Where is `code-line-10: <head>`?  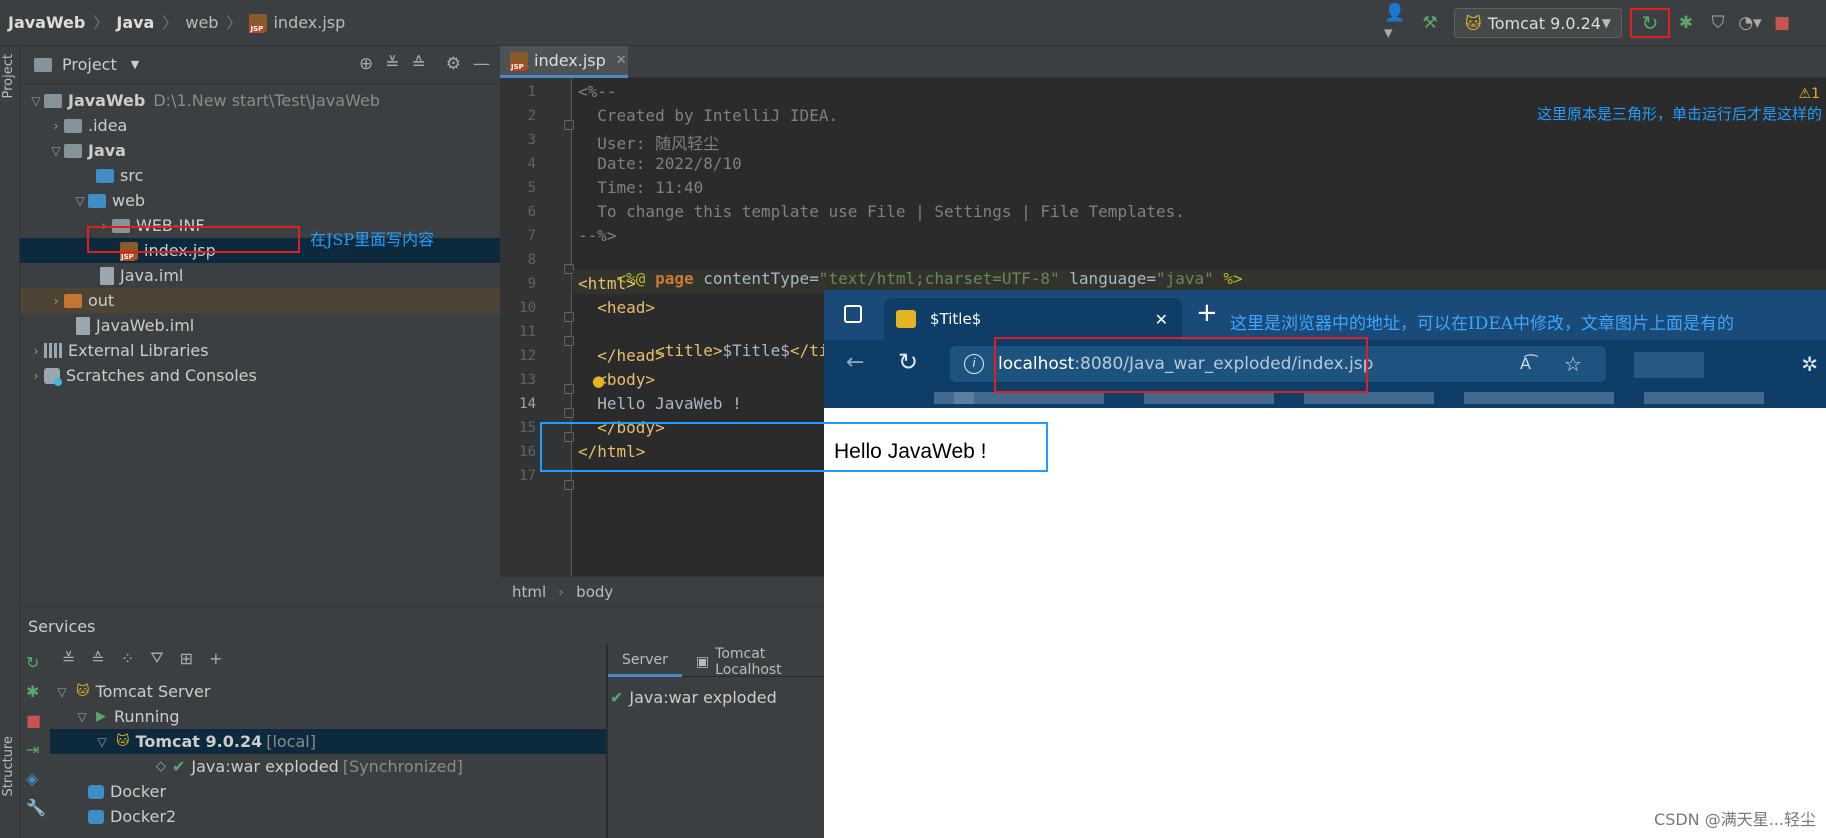 code-line-10: <head> is located at coordinates (616, 307).